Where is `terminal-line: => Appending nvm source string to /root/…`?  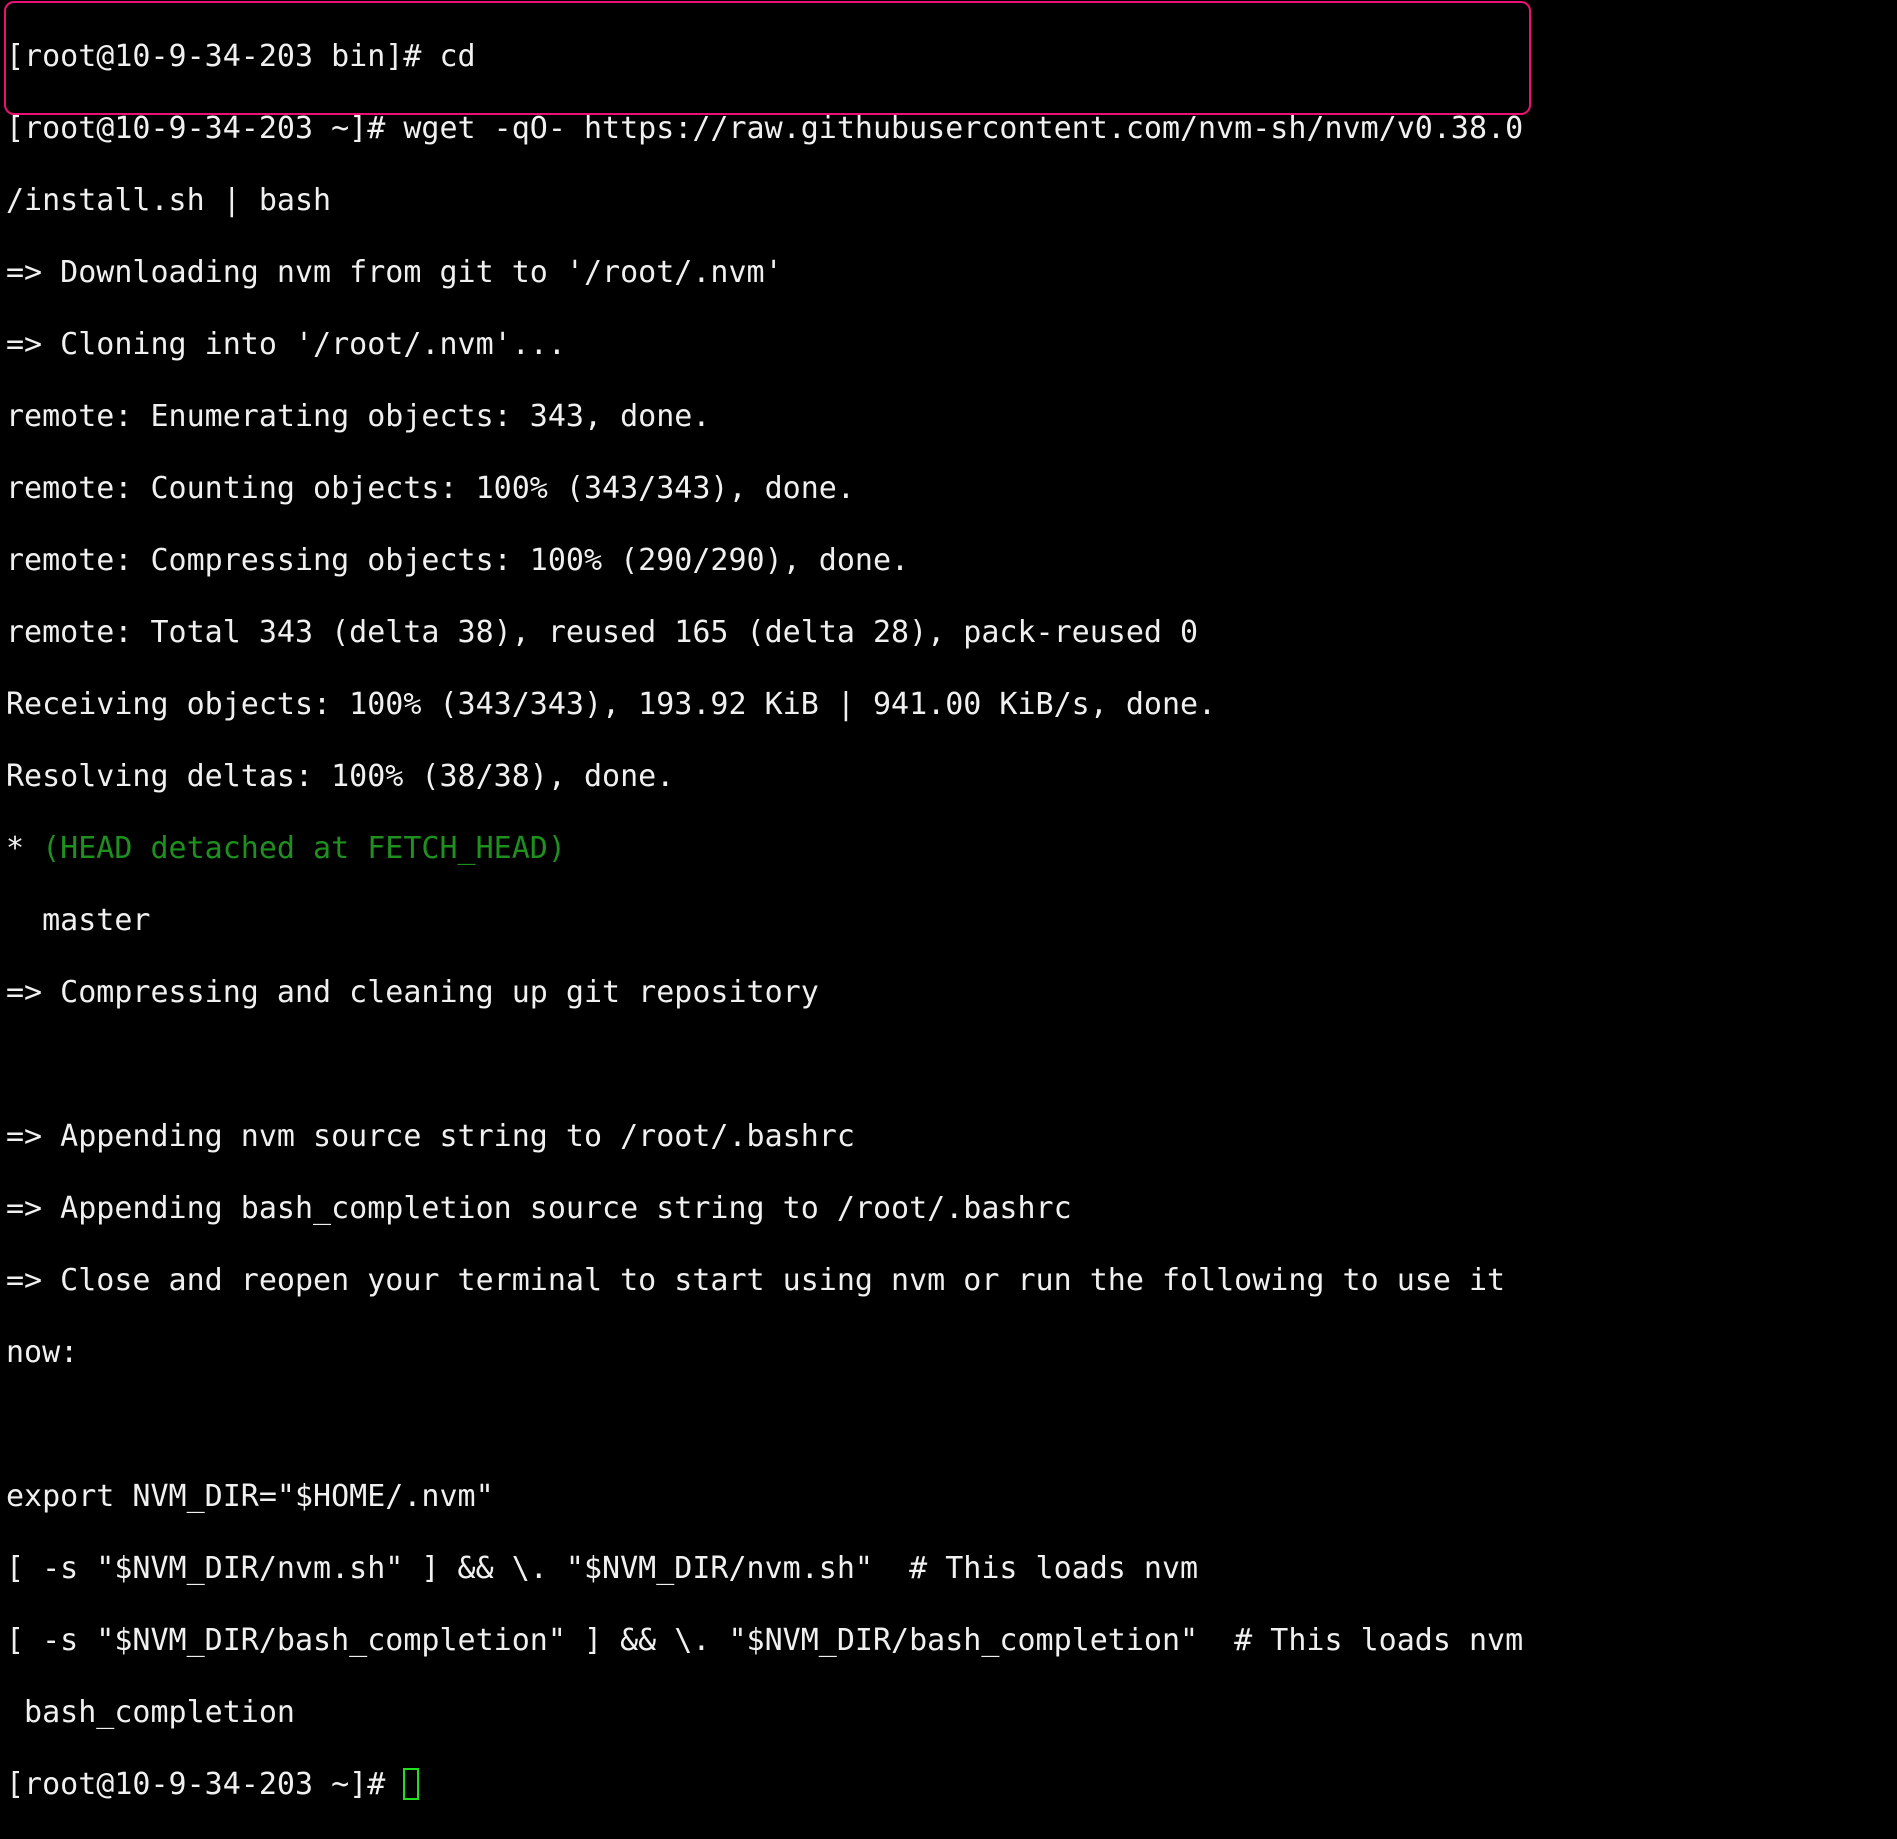 terminal-line: => Appending nvm source string to /root/… is located at coordinates (430, 1136).